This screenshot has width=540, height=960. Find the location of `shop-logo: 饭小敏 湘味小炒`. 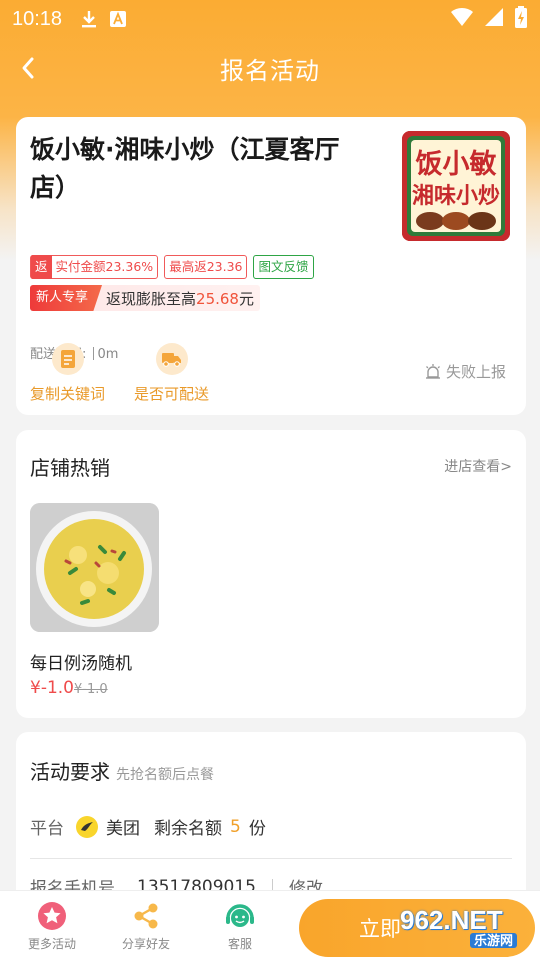

shop-logo: 饭小敏 湘味小炒 is located at coordinates (456, 186).